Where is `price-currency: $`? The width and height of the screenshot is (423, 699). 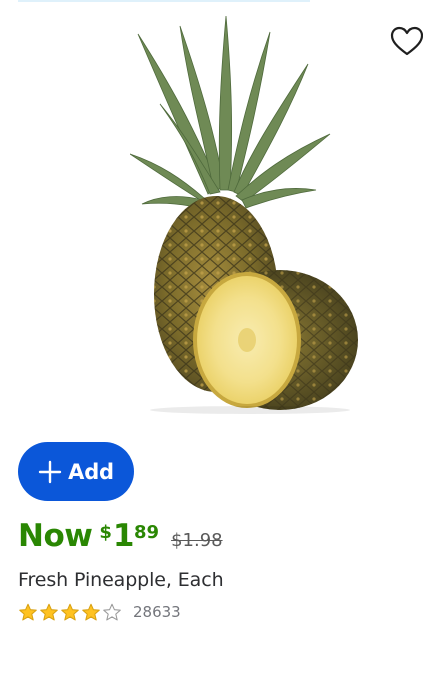 price-currency: $ is located at coordinates (105, 532).